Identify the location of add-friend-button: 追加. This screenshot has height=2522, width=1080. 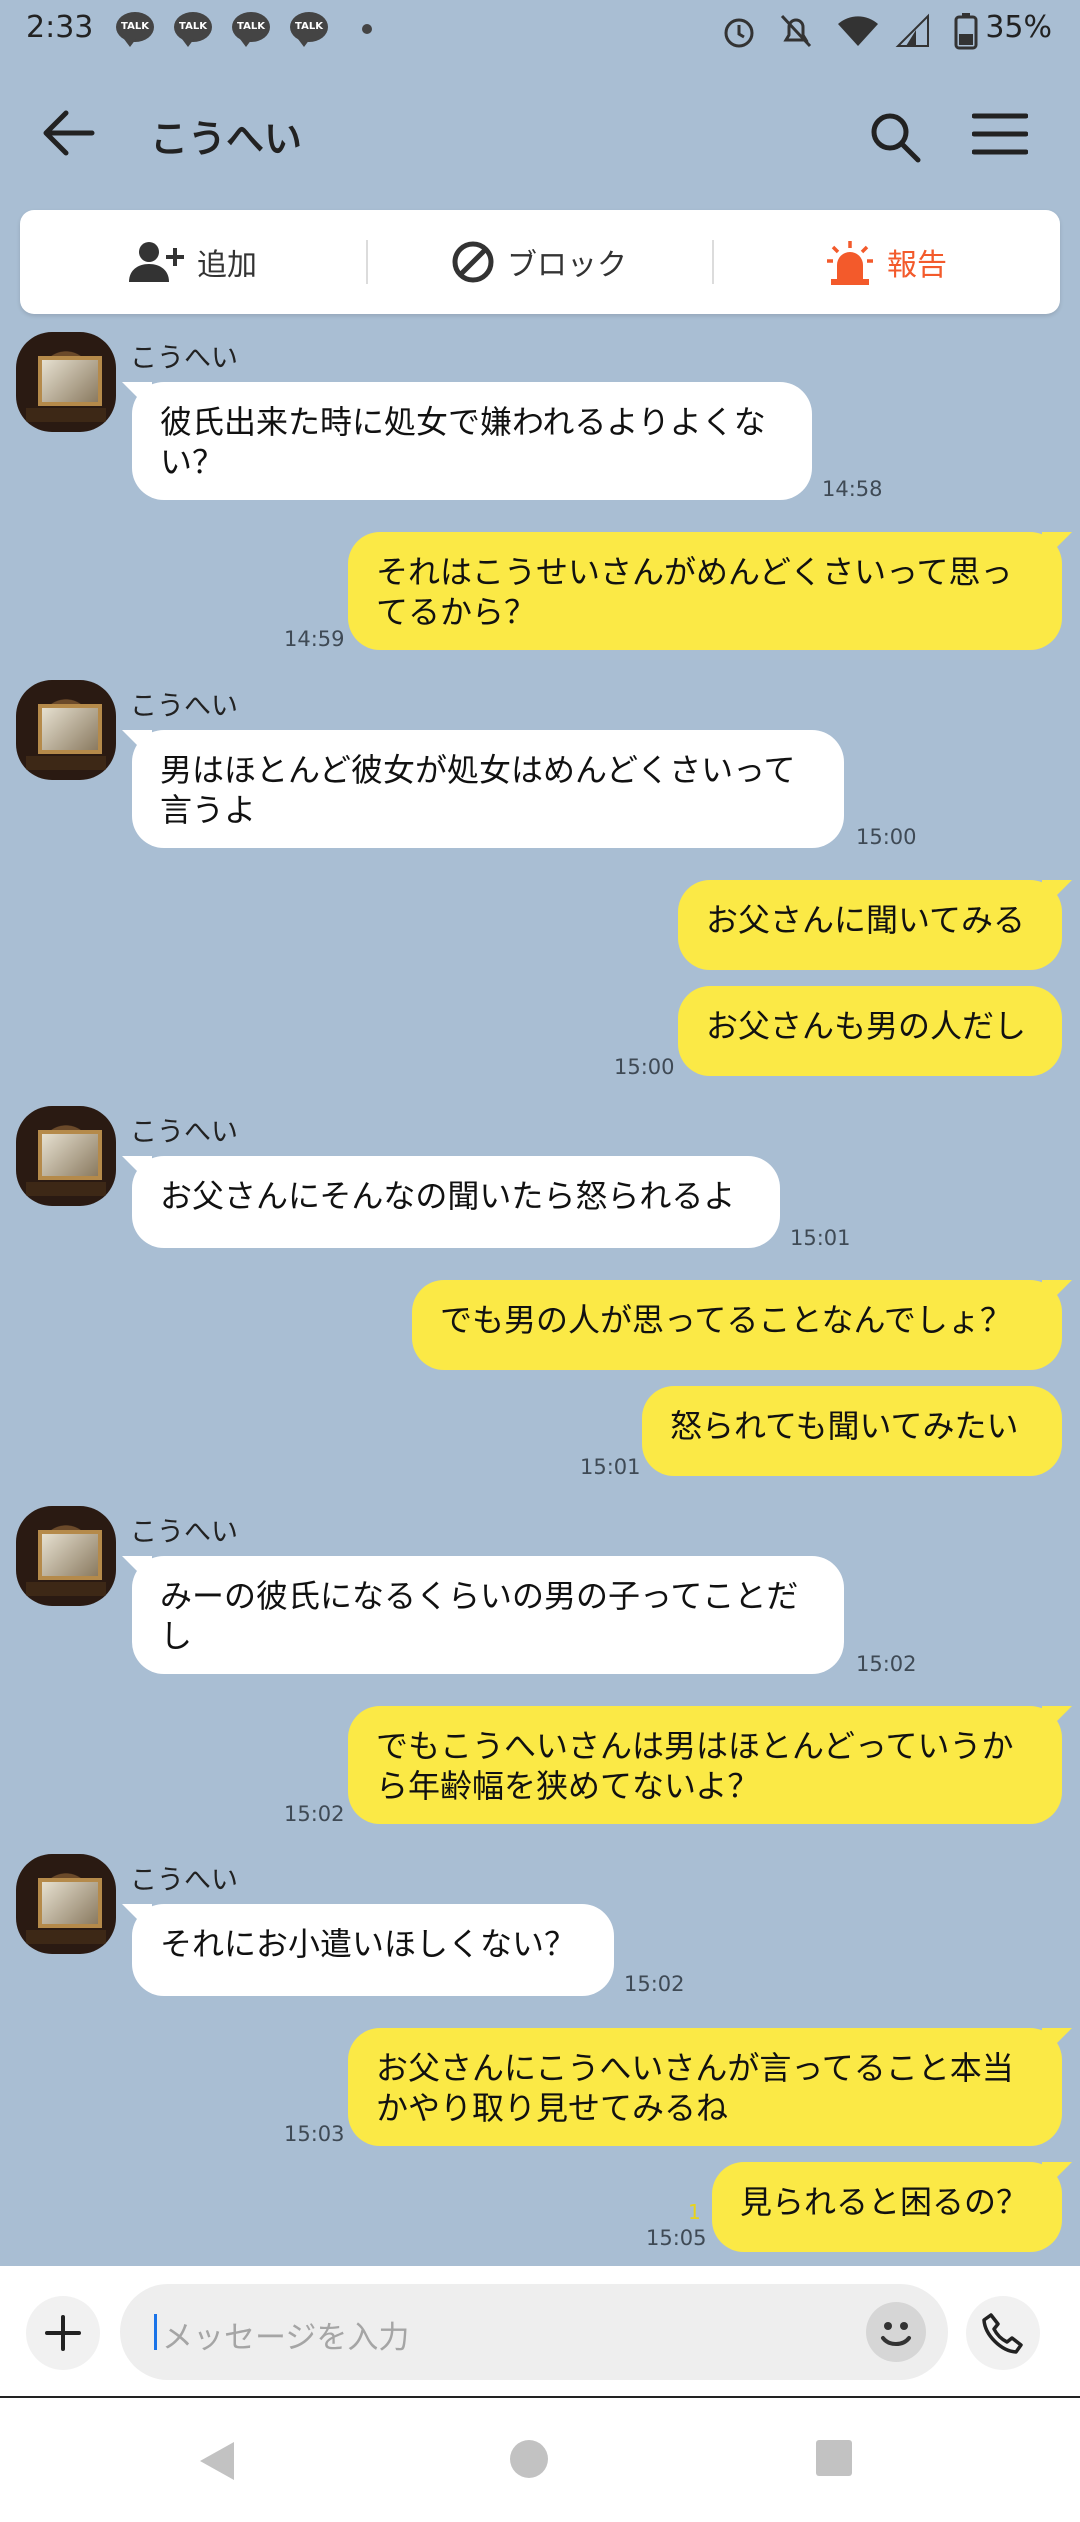
(193, 262).